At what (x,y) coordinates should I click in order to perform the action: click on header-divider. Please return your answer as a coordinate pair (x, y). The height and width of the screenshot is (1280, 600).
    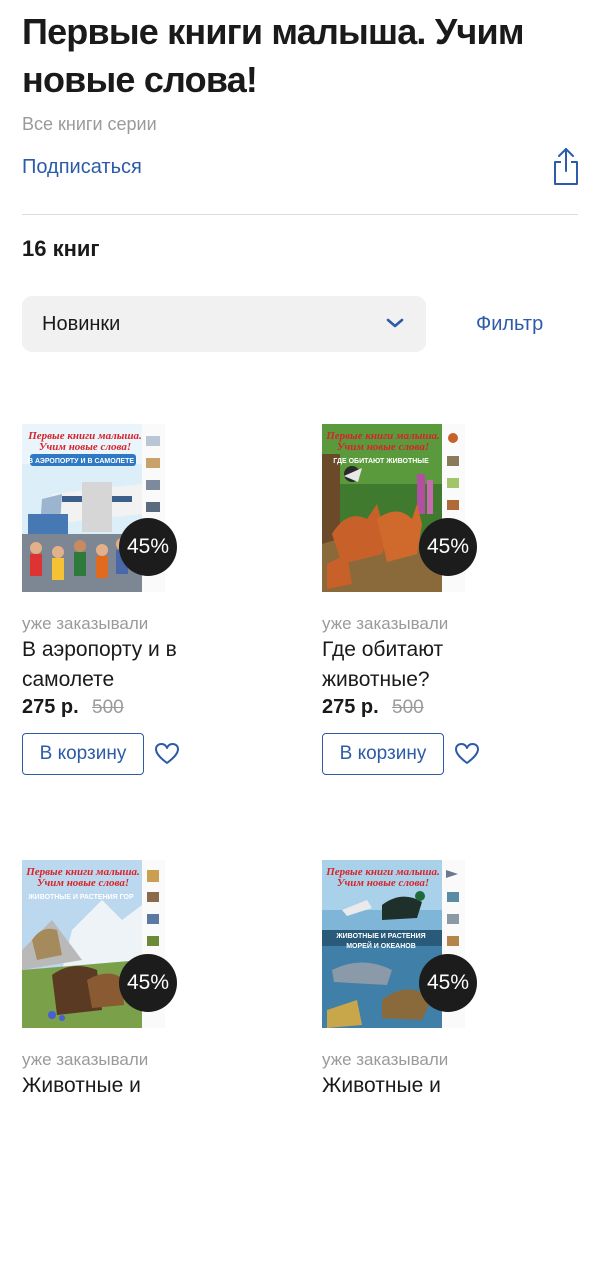
    Looking at the image, I should click on (300, 214).